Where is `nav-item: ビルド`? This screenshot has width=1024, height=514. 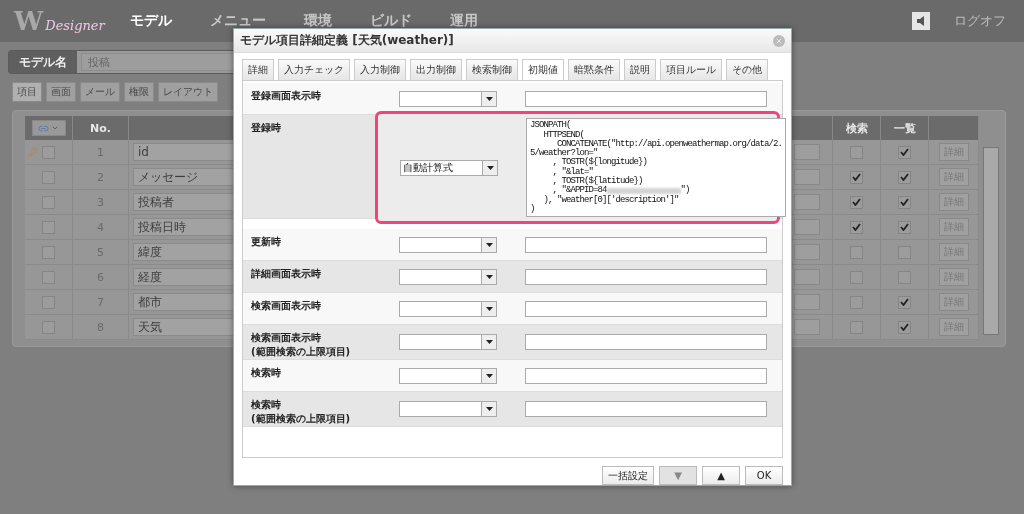 nav-item: ビルド is located at coordinates (391, 21).